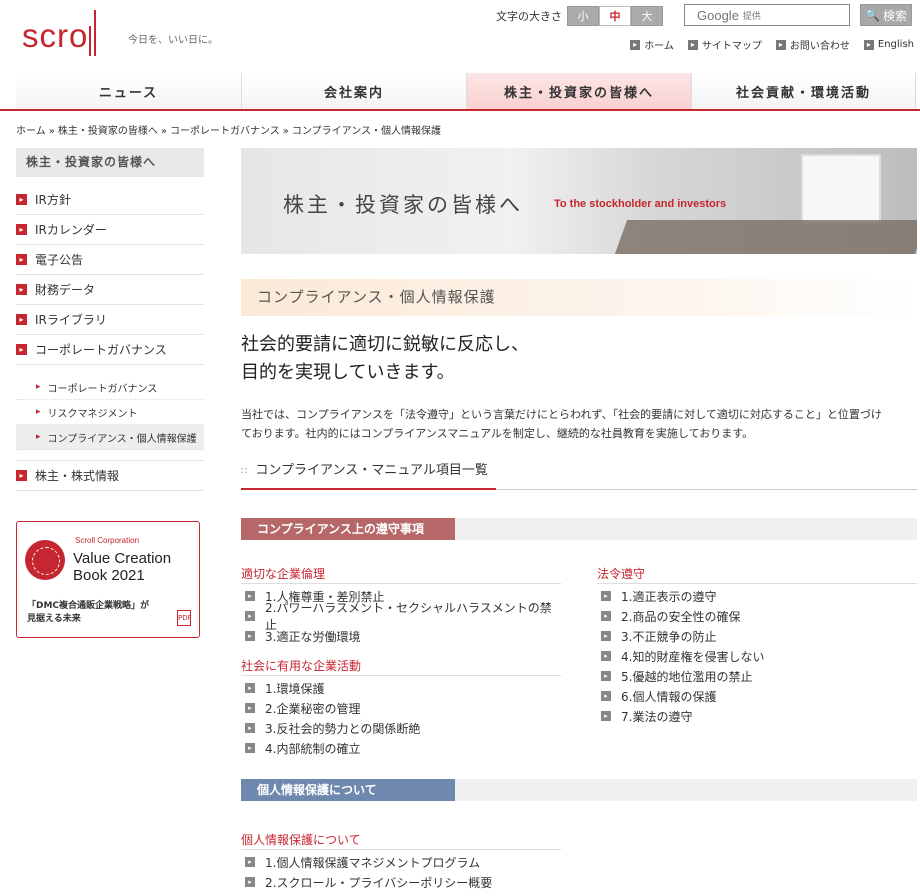  Describe the element at coordinates (108, 131) in the screenshot. I see `breadcrumb-investors: 株主・投資家の皆様へ` at that location.